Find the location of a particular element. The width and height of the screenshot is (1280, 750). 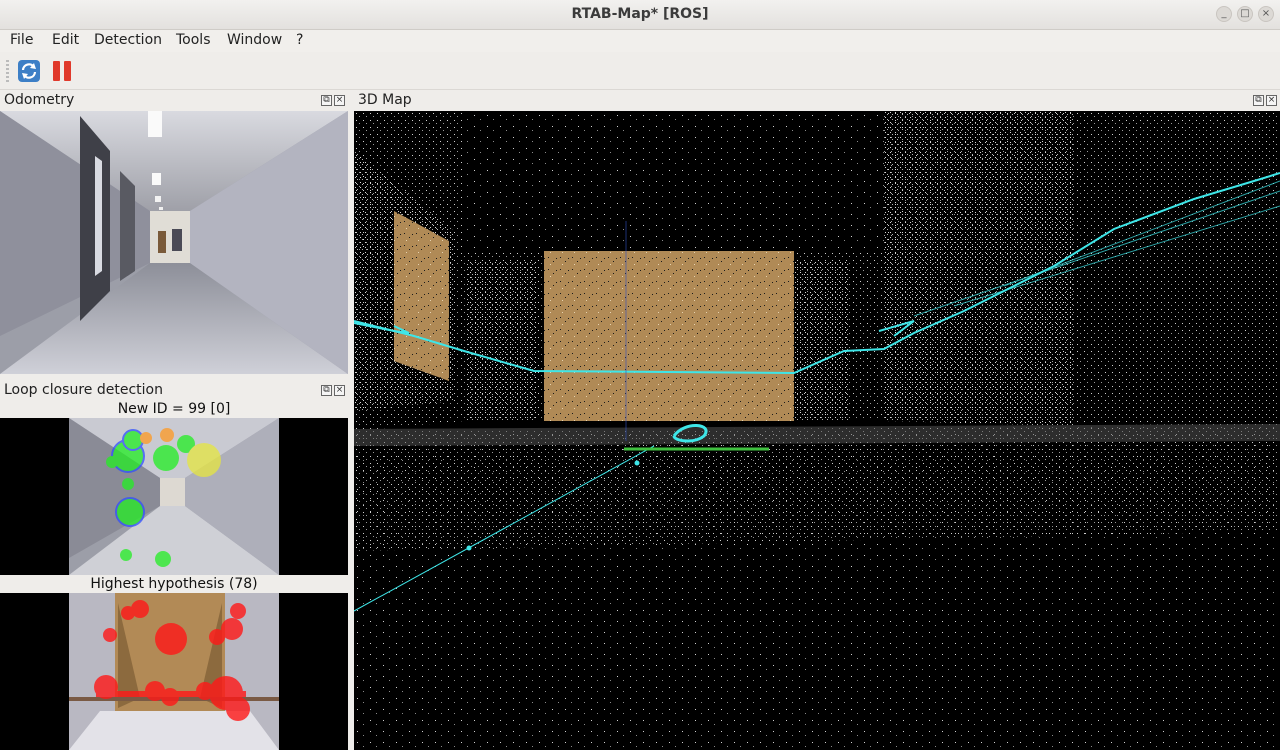

minimize-button: _ is located at coordinates (1224, 14).